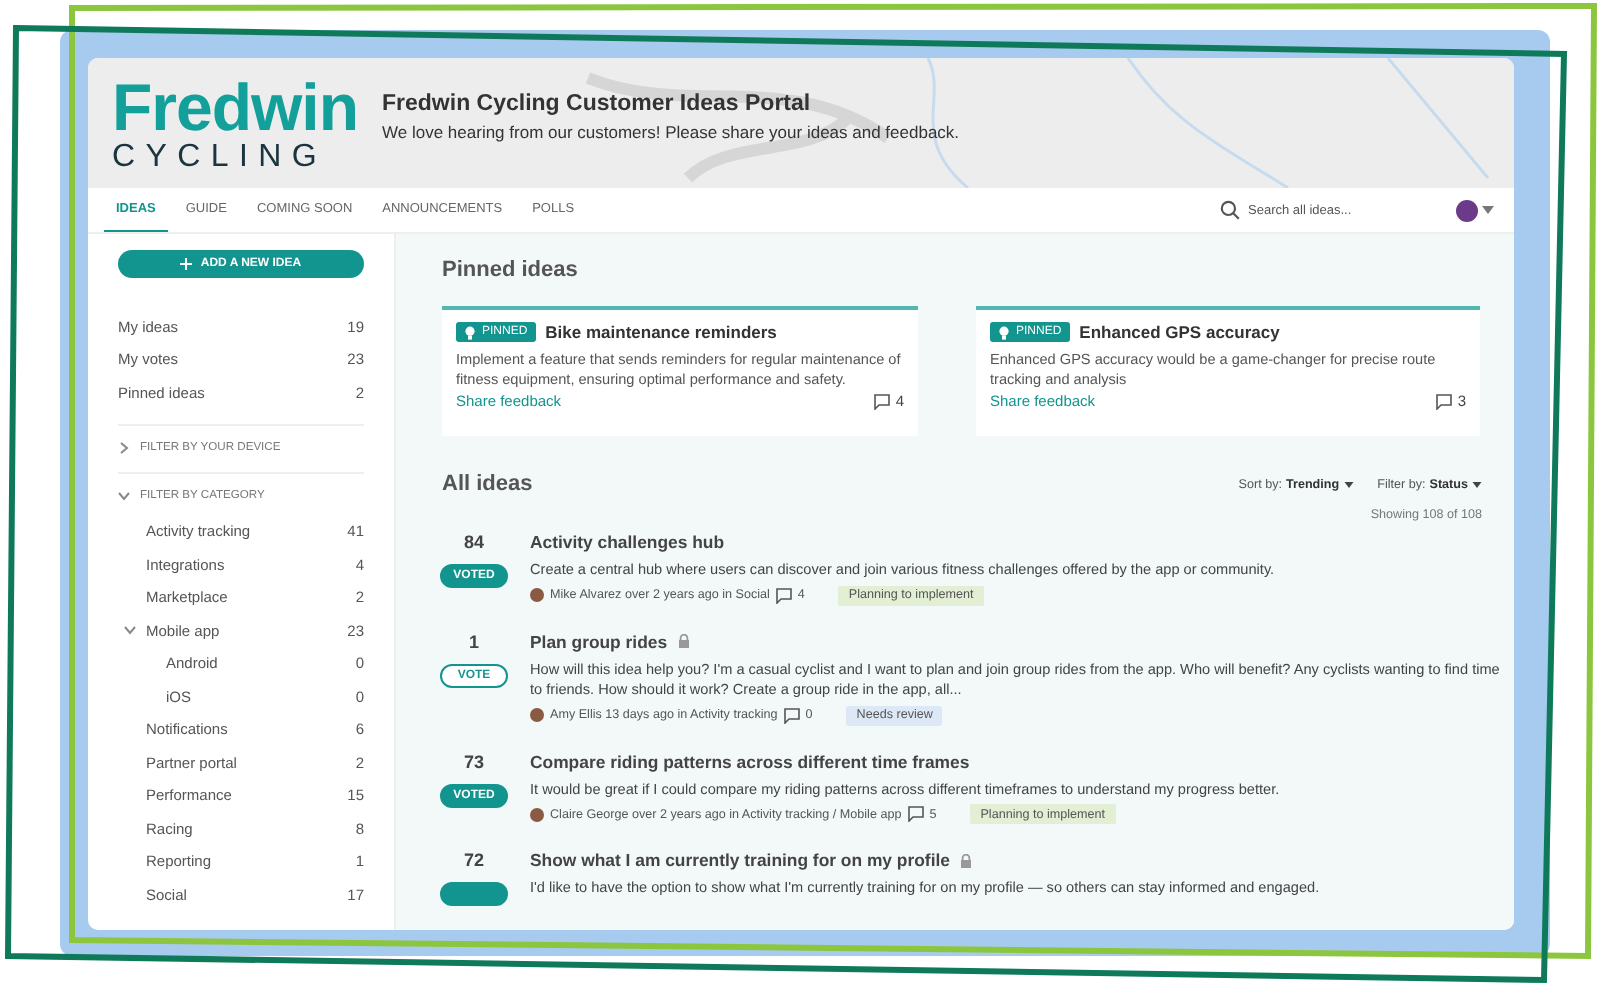  Describe the element at coordinates (473, 860) in the screenshot. I see `vote-count: 72` at that location.